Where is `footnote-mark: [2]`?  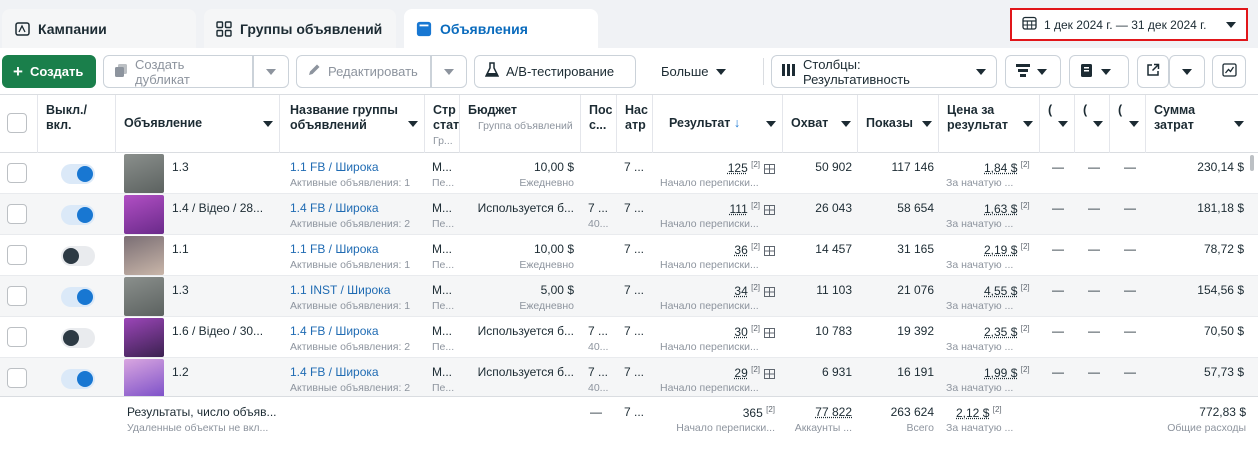
footnote-mark: [2] is located at coordinates (770, 409).